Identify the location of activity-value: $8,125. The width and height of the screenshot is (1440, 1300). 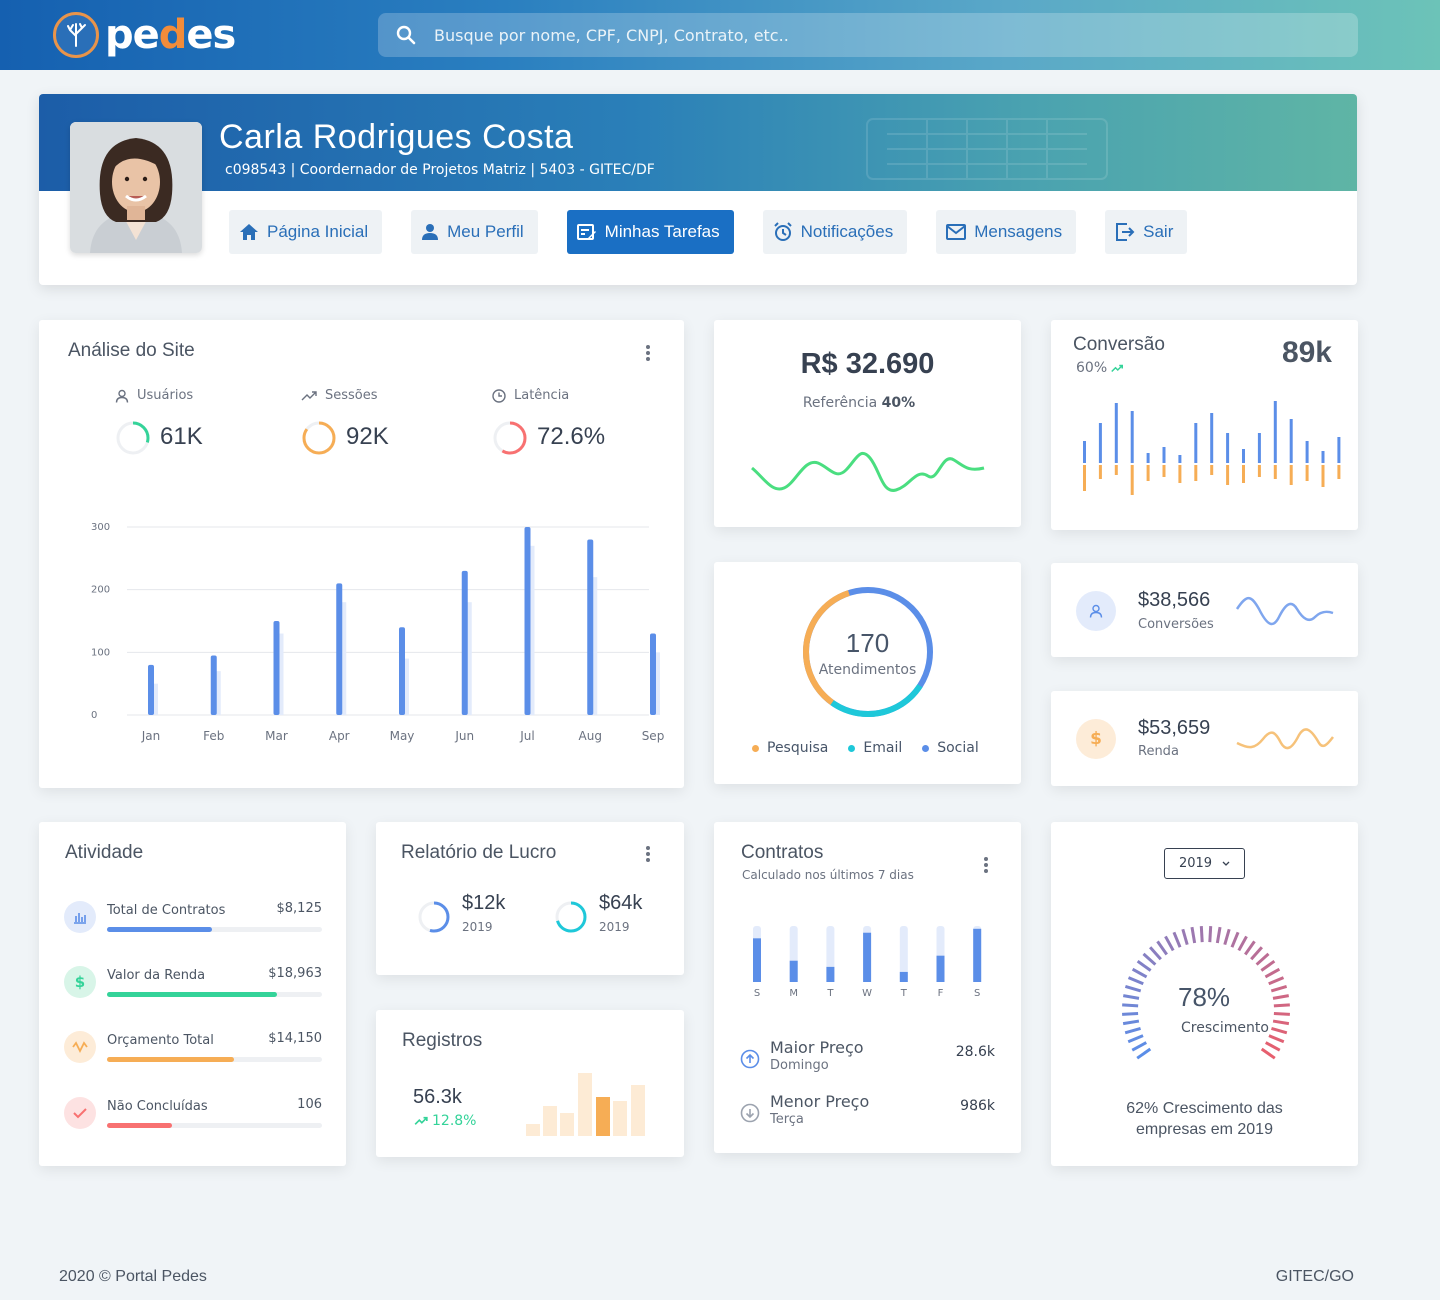
(299, 908).